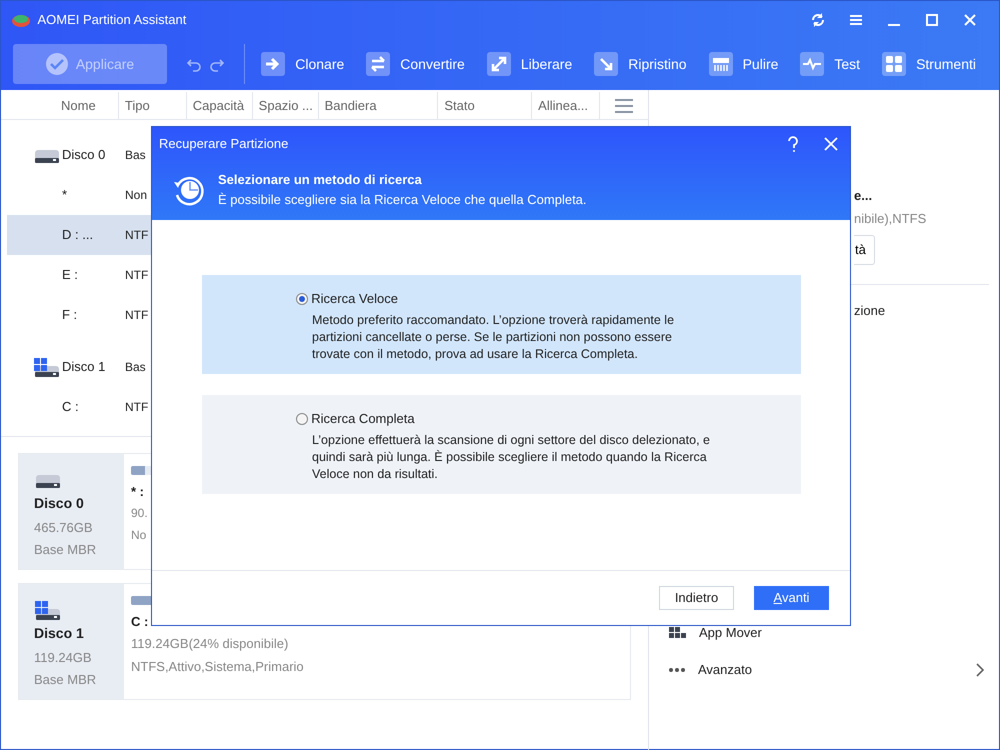 This screenshot has height=750, width=1000. What do you see at coordinates (63, 657) in the screenshot?
I see `disk-size: 119.24GB` at bounding box center [63, 657].